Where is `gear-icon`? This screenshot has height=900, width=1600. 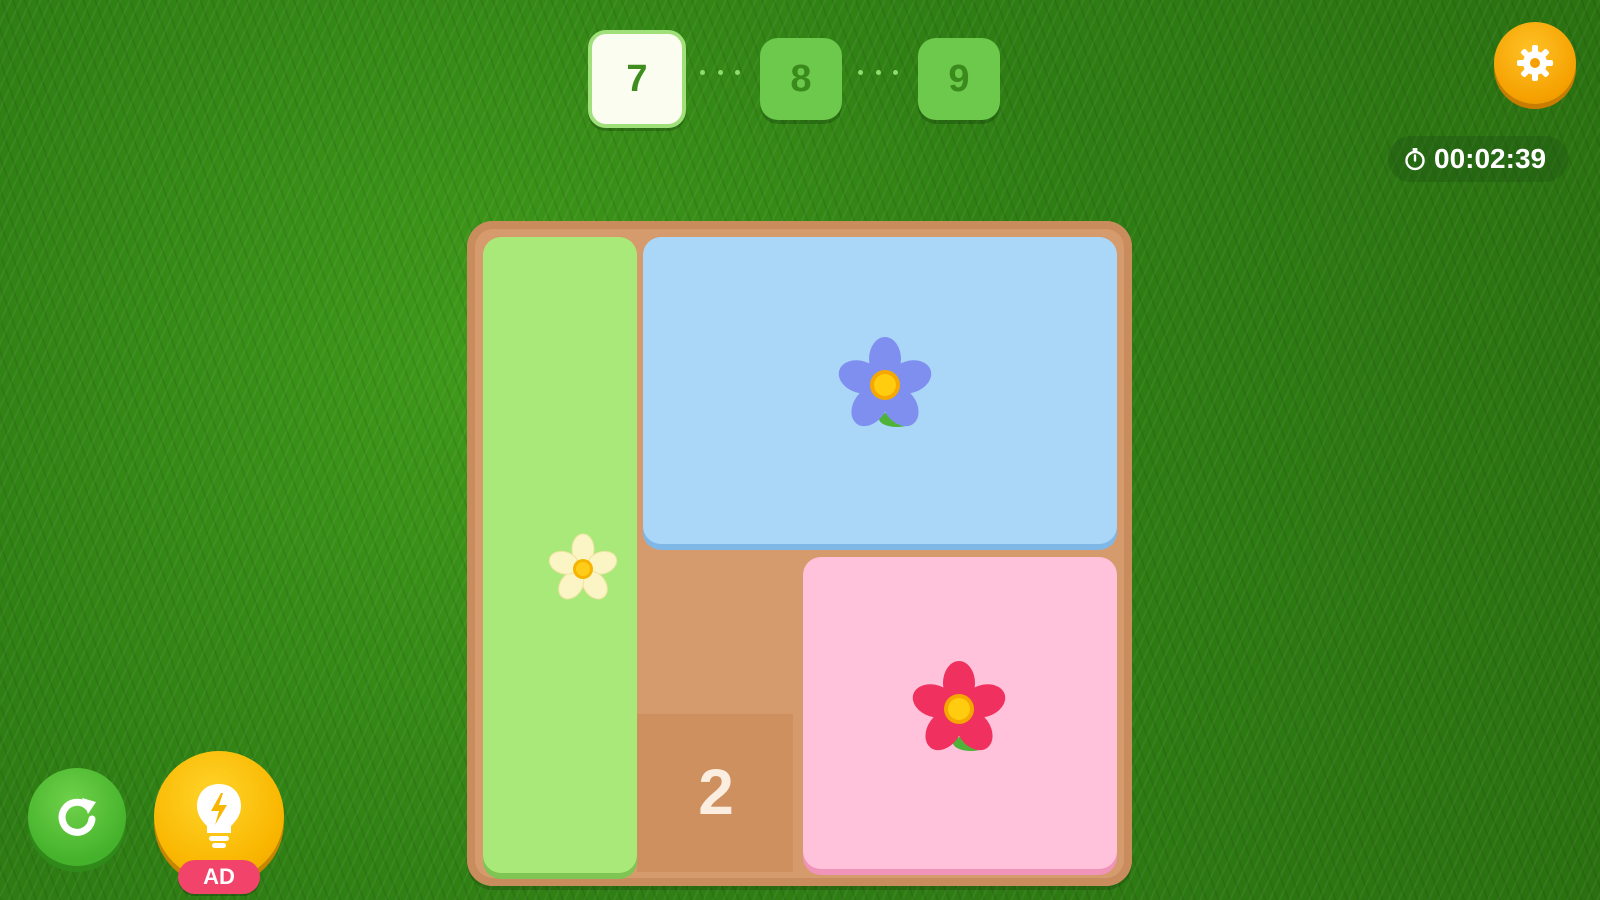
gear-icon is located at coordinates (1535, 63).